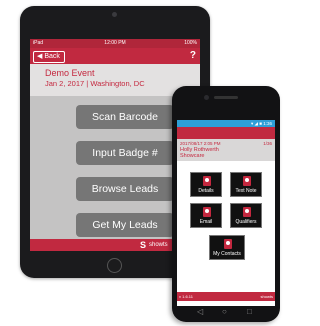 The width and height of the screenshot is (320, 326). I want to click on tile-label: Details, so click(206, 191).